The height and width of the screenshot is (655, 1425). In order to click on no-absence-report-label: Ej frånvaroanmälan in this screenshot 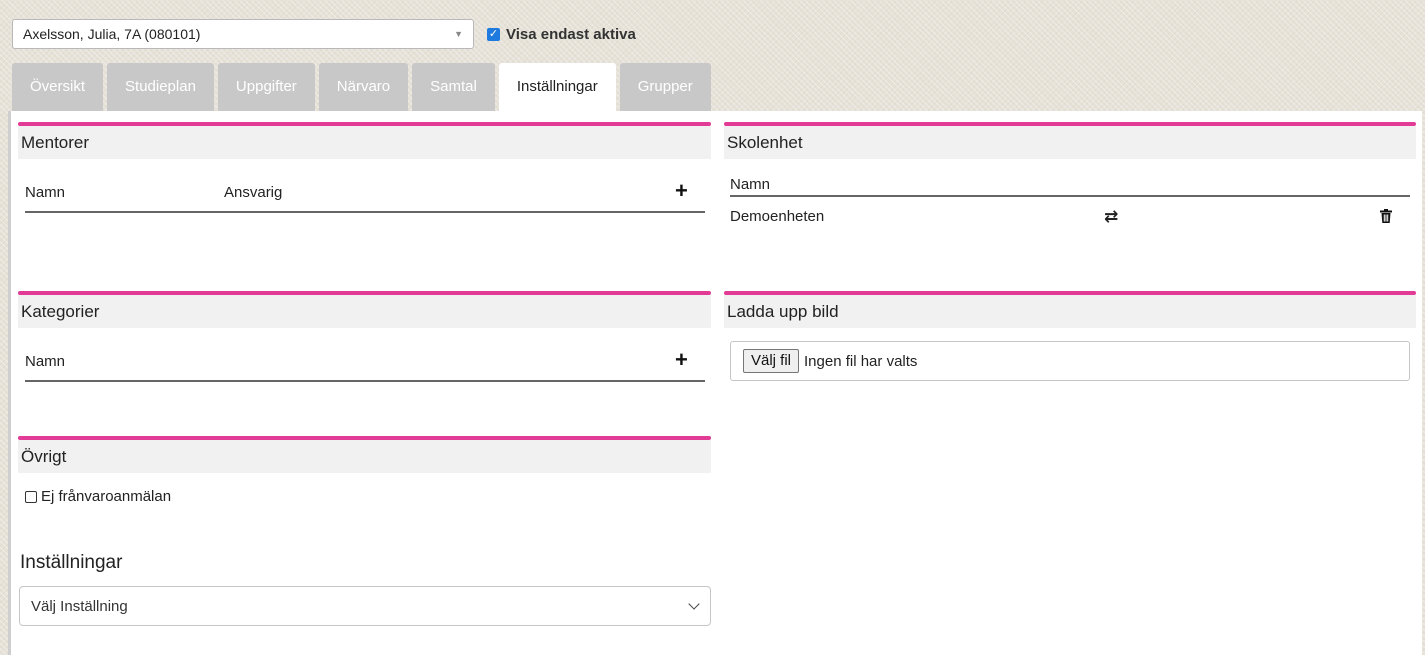, I will do `click(106, 496)`.